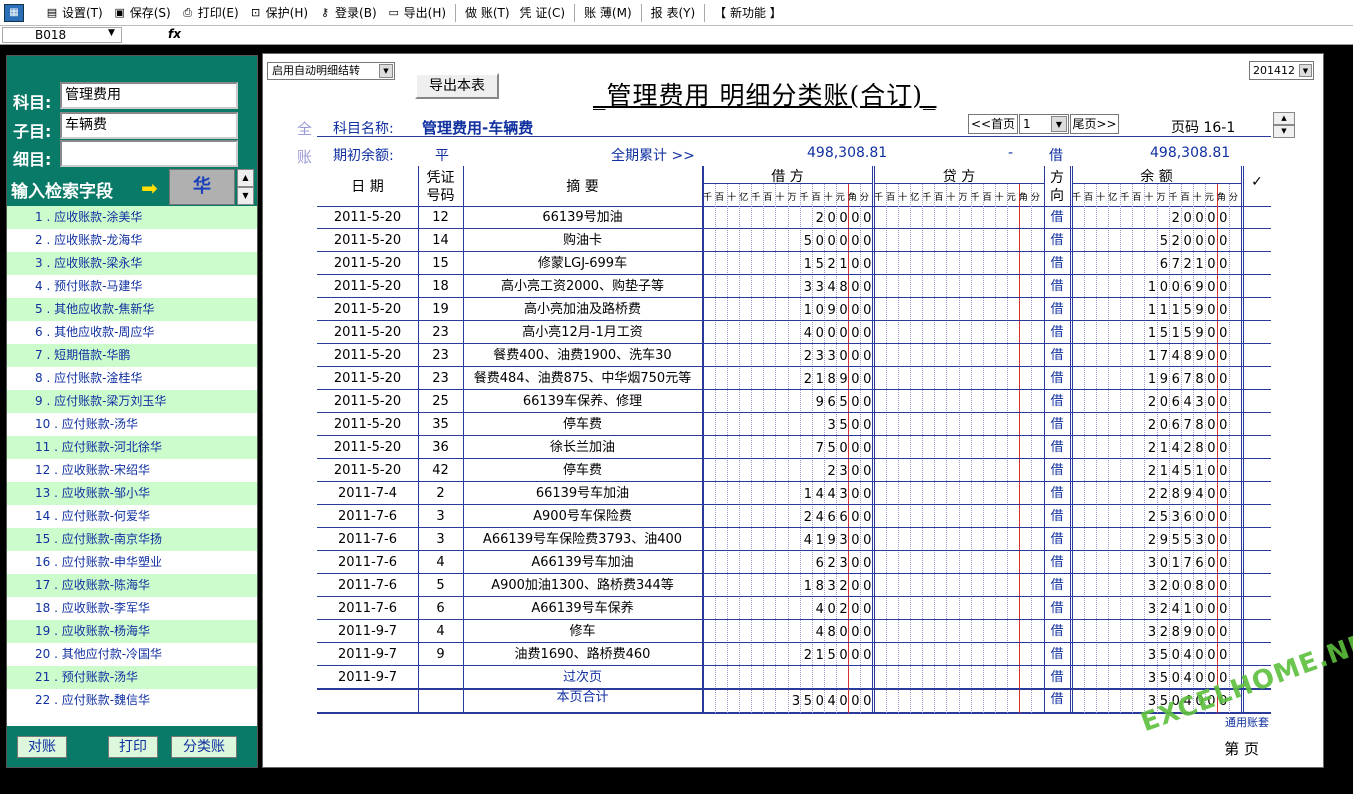 The height and width of the screenshot is (794, 1353). I want to click on name-box: B018, so click(62, 35).